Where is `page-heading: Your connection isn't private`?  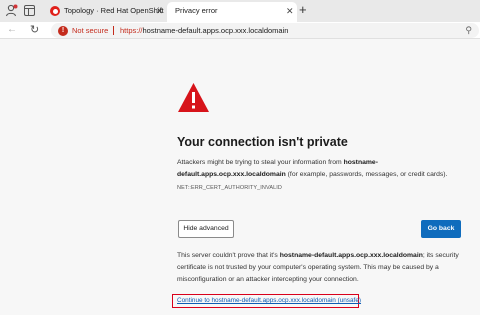 page-heading: Your connection isn't private is located at coordinates (262, 142).